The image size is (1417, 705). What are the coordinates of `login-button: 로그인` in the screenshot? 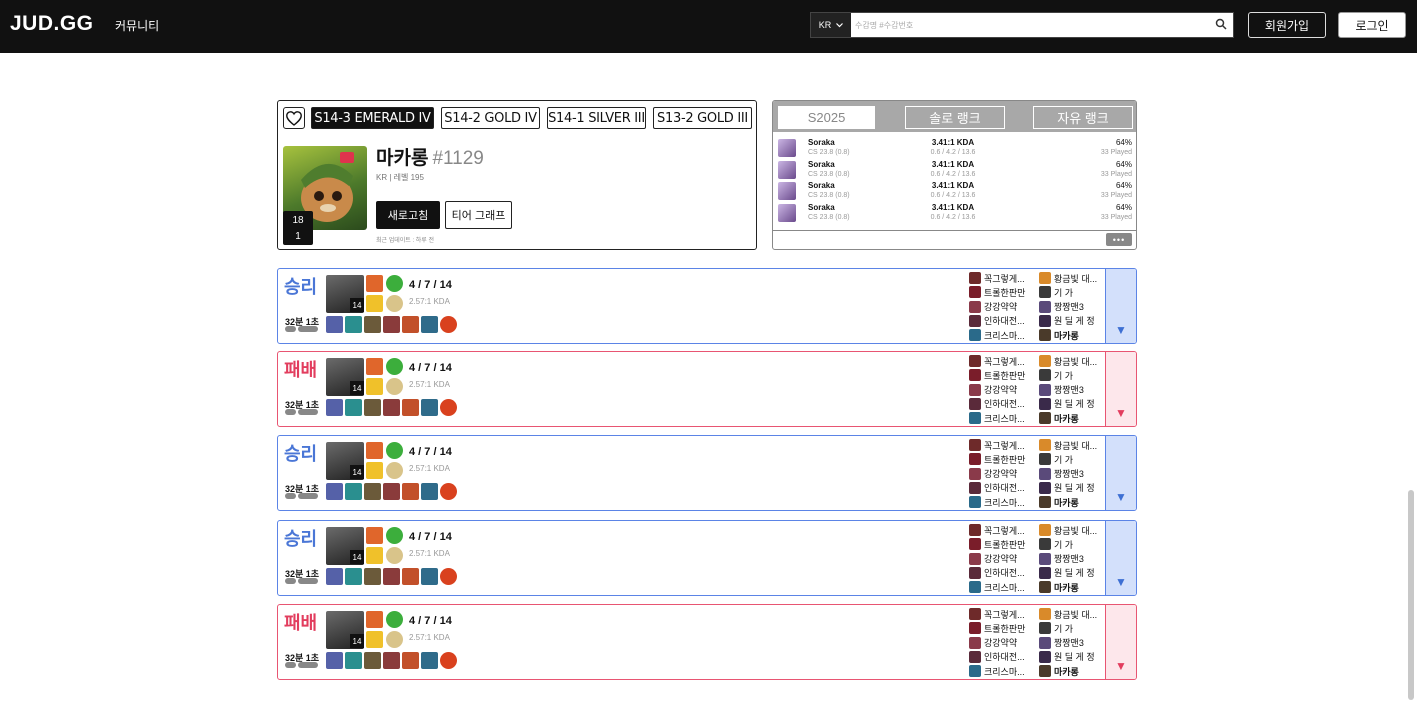 It's located at (1372, 25).